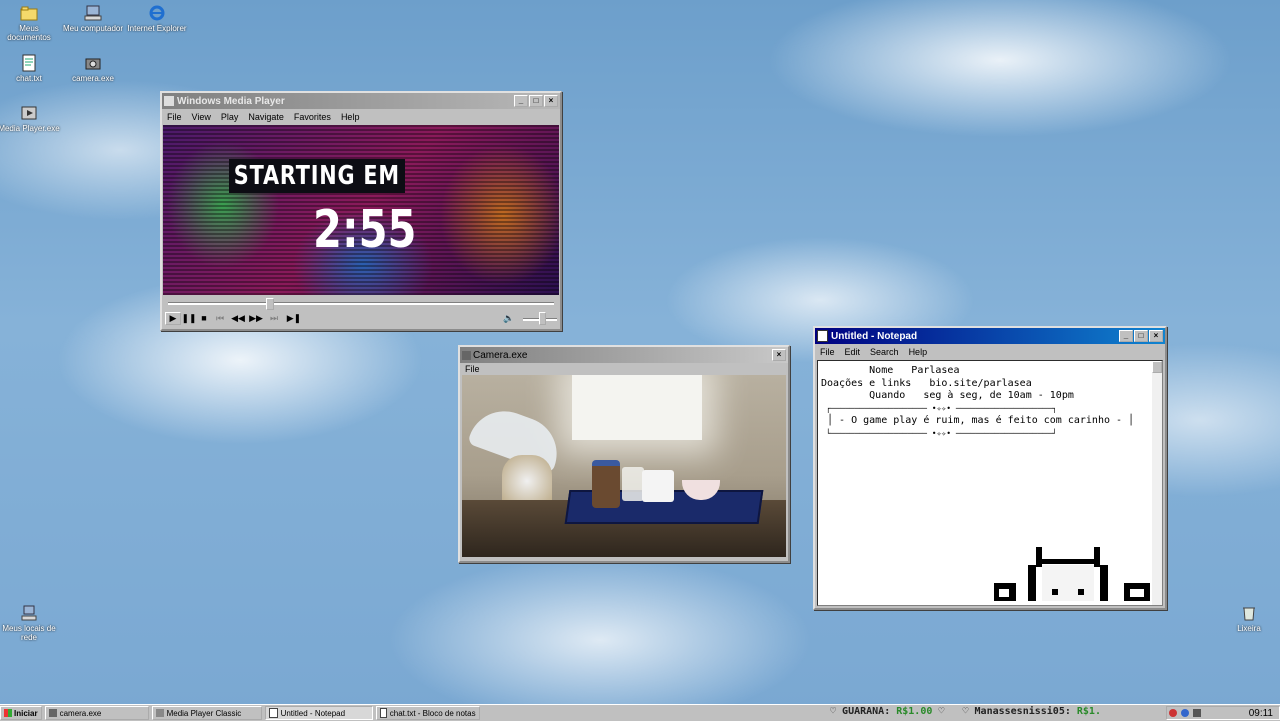 This screenshot has height=721, width=1280. Describe the element at coordinates (29, 13) in the screenshot. I see `folder-icon` at that location.